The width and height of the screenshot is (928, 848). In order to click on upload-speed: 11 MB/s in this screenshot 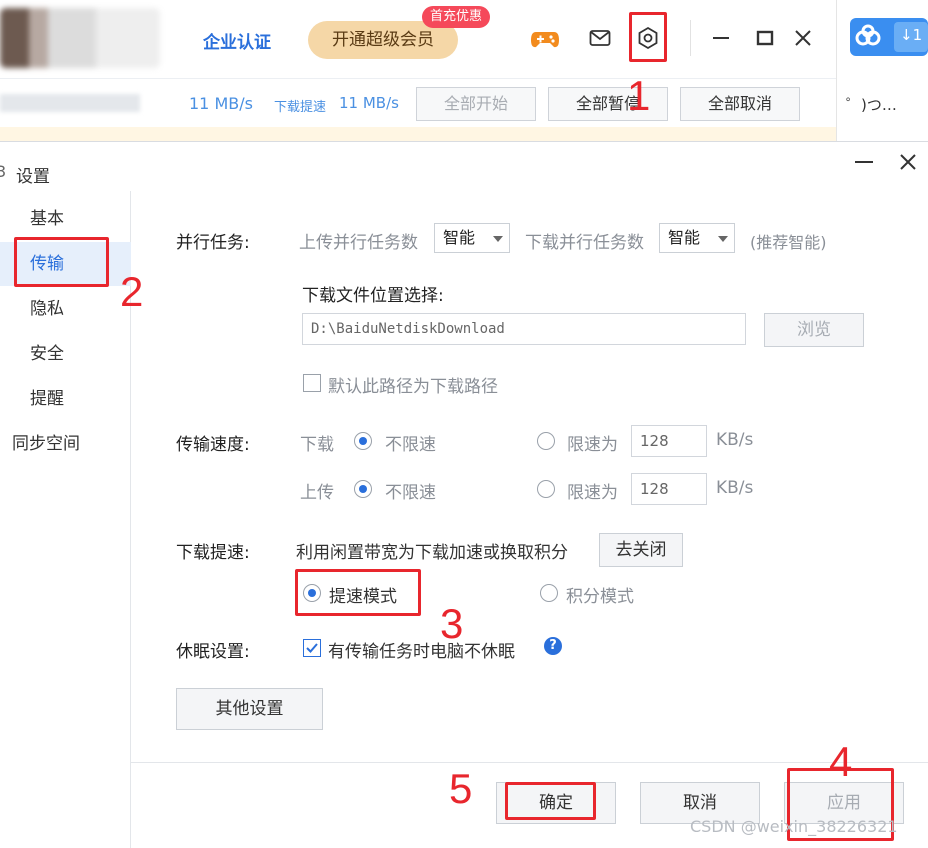, I will do `click(221, 103)`.